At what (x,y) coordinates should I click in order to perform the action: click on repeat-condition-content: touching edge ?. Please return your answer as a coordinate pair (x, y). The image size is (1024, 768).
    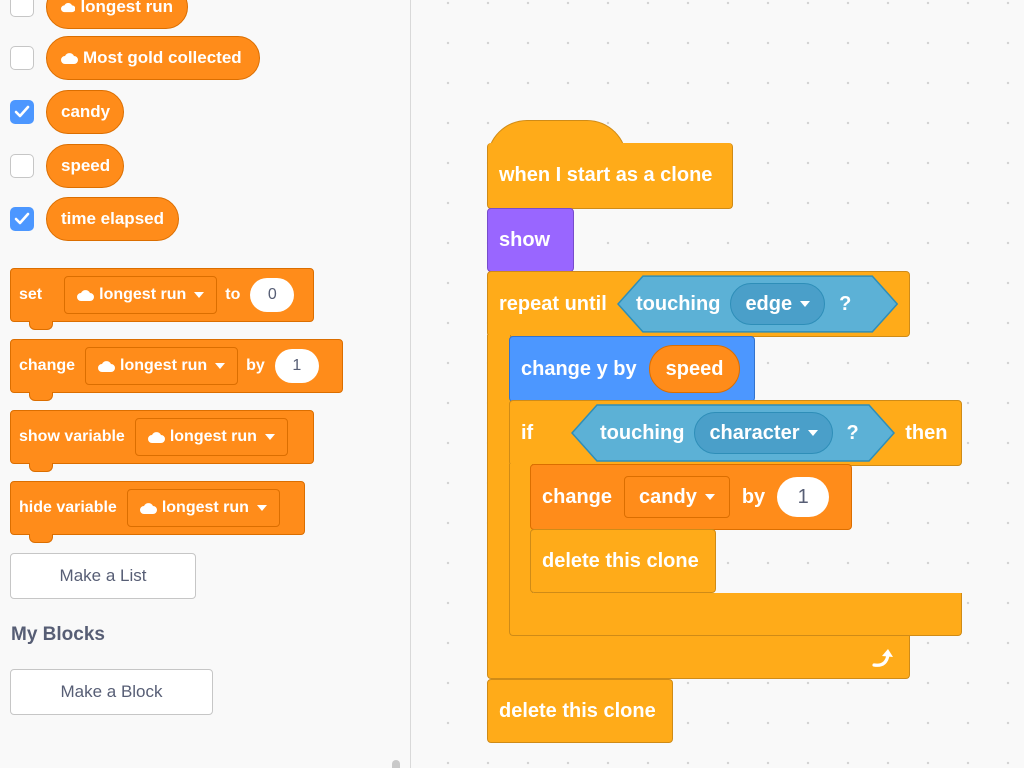
    Looking at the image, I should click on (743, 304).